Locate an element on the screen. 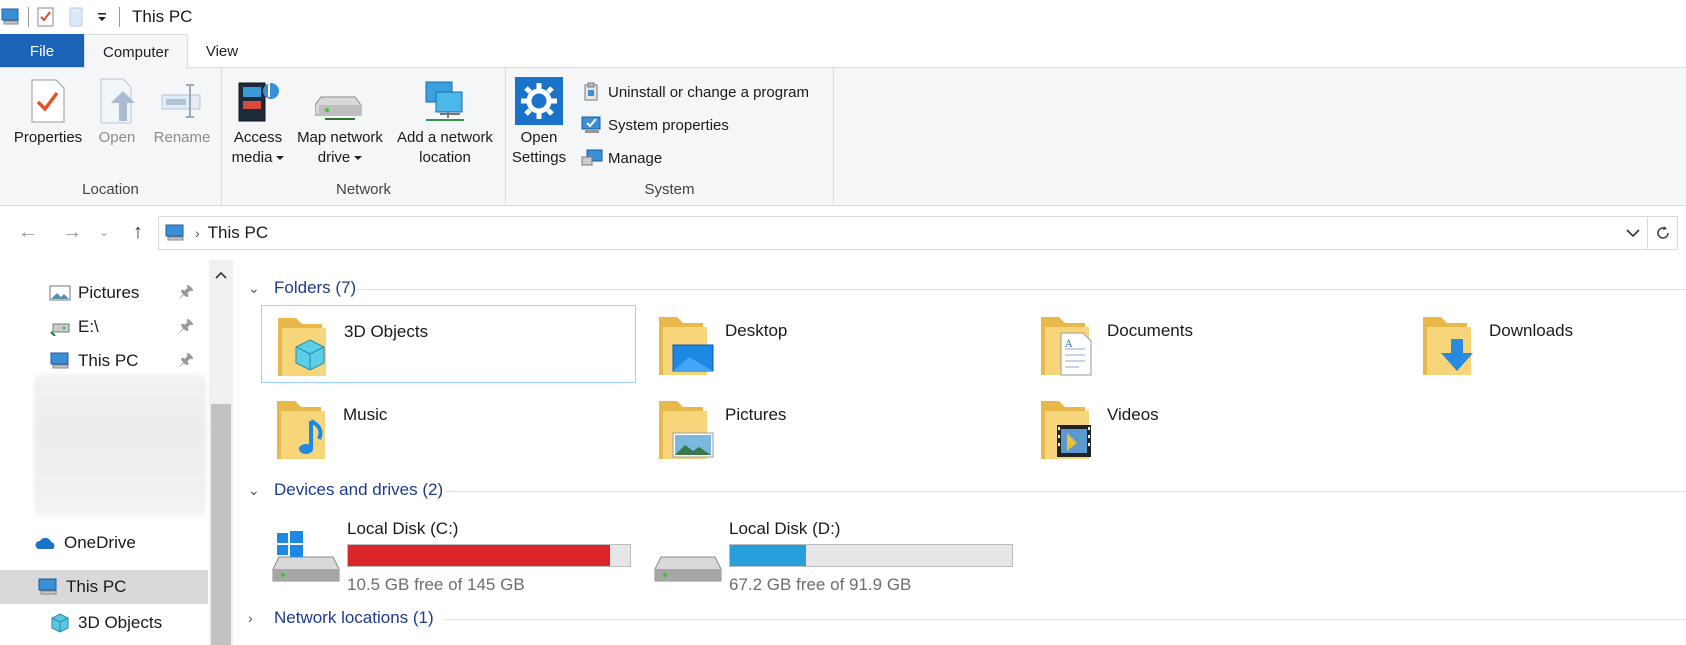 The image size is (1686, 645). scrollbar-thumb is located at coordinates (221, 524).